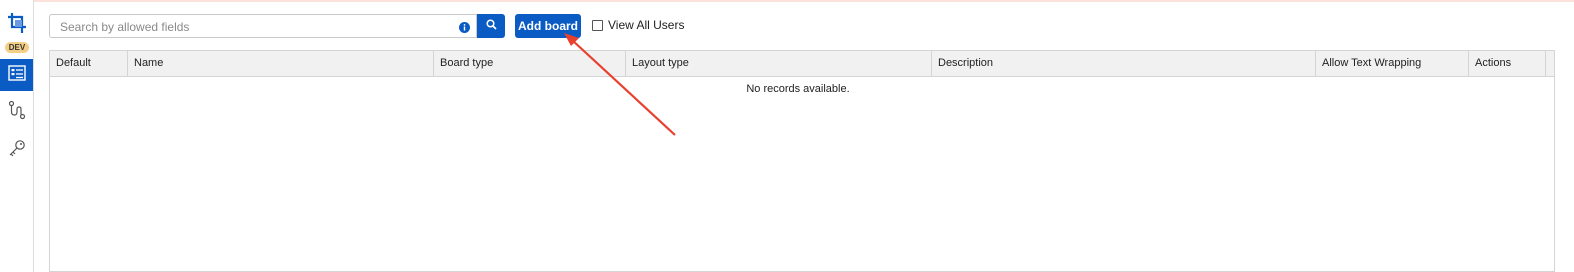 The width and height of the screenshot is (1574, 272). Describe the element at coordinates (787, 1) in the screenshot. I see `top-border` at that location.